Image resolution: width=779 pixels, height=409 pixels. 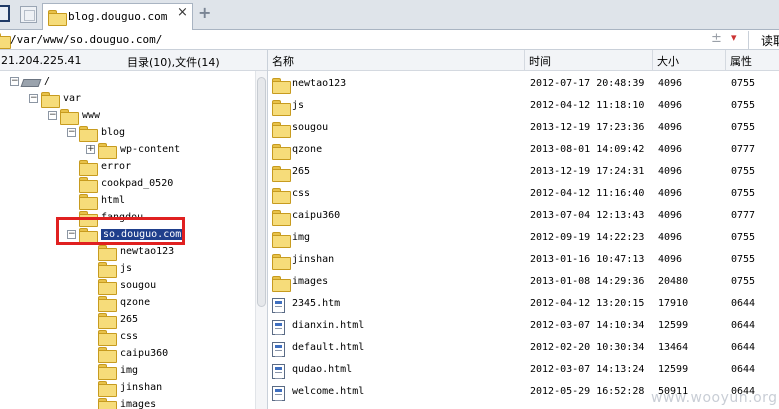 What do you see at coordinates (130, 388) in the screenshot?
I see `tree-item: jinshan` at bounding box center [130, 388].